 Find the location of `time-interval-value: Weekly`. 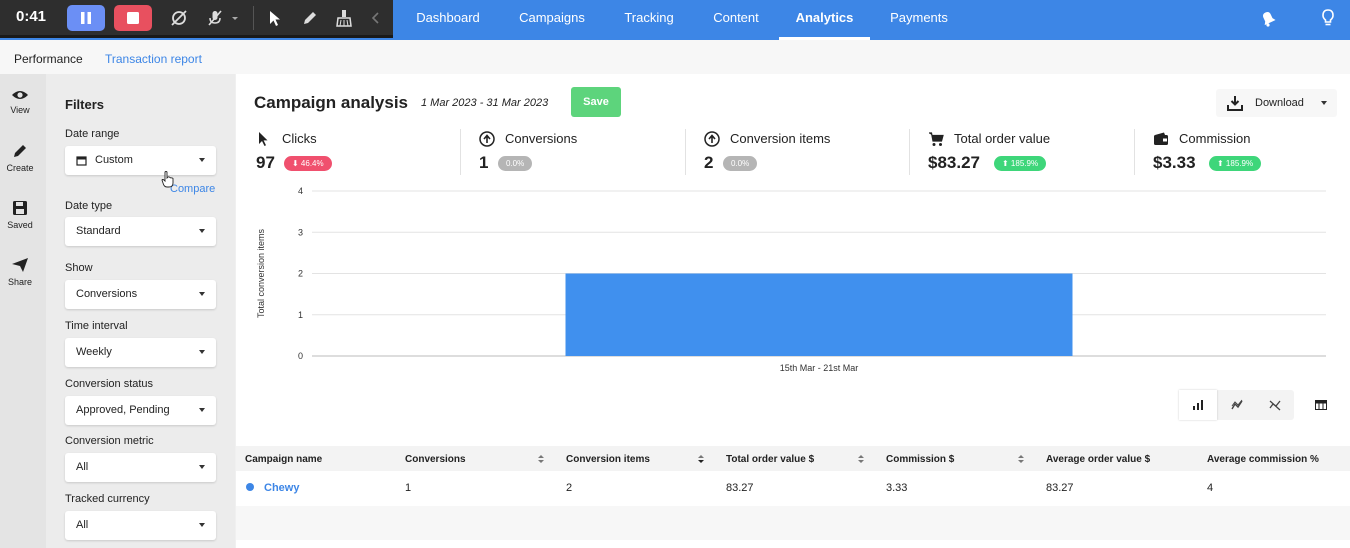

time-interval-value: Weekly is located at coordinates (94, 352).